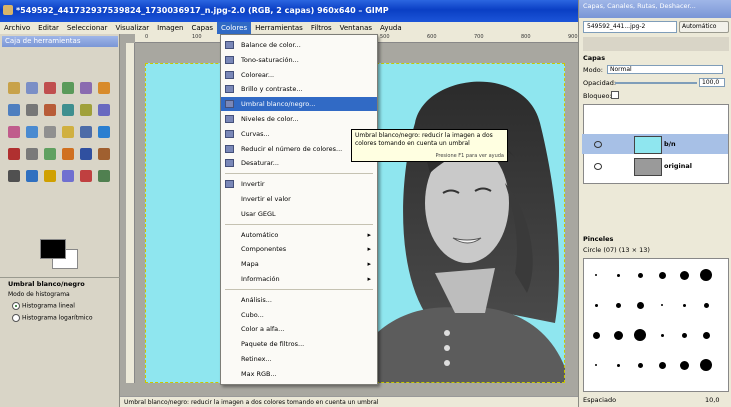 This screenshot has height=407, width=731. I want to click on menu-seleccionar: Seleccionar, so click(87, 28).